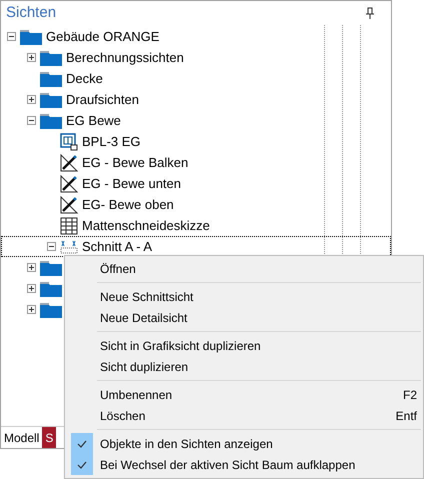  Describe the element at coordinates (146, 225) in the screenshot. I see `tree-label: Mattenschneideskizze` at that location.